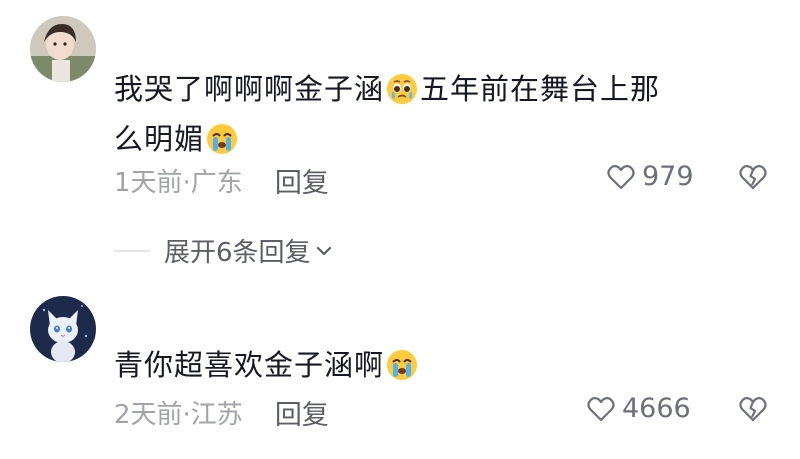 Image resolution: width=800 pixels, height=459 pixels. I want to click on comment-location: ·江苏, so click(212, 415).